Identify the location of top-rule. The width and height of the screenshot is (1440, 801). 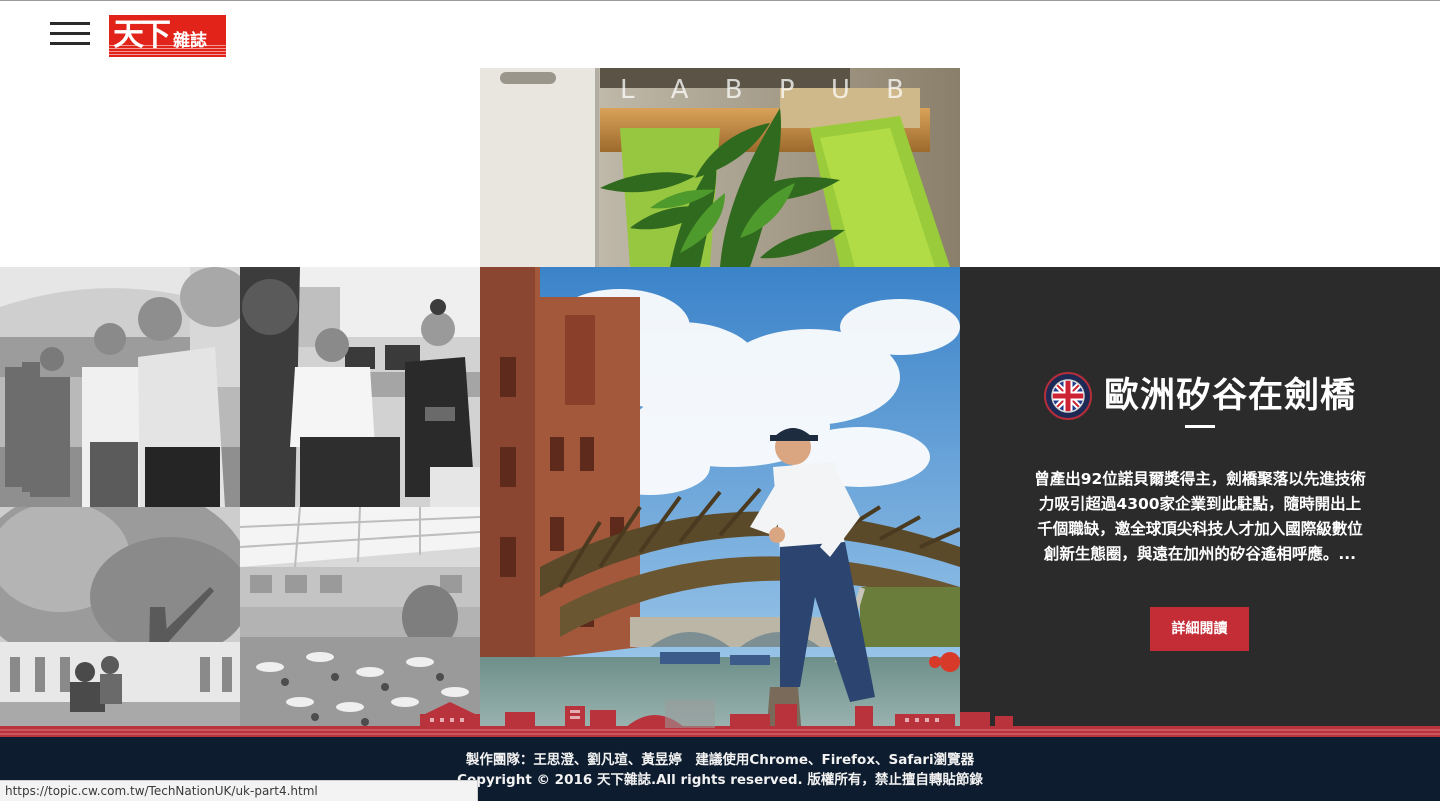
(720, 1).